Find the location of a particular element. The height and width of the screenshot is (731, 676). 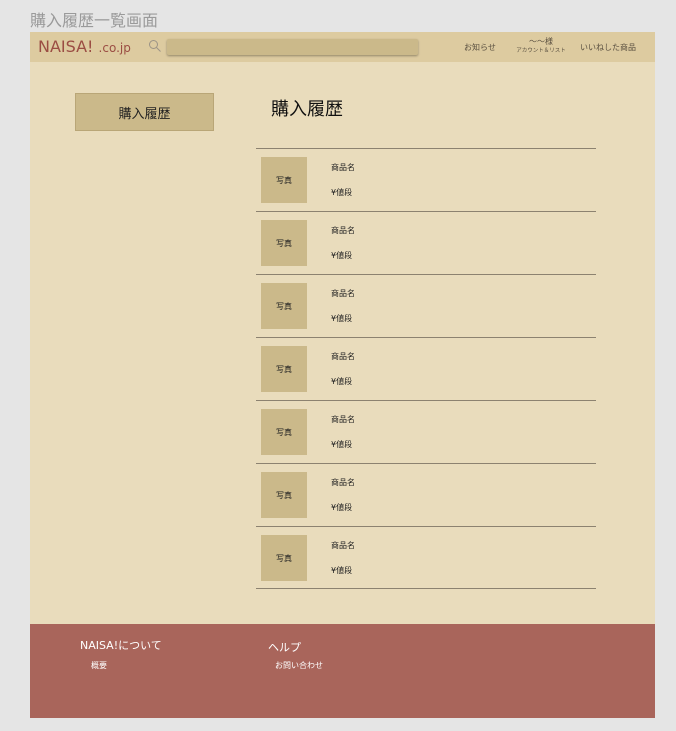

logo: NAISA! .co.jp is located at coordinates (84, 46).